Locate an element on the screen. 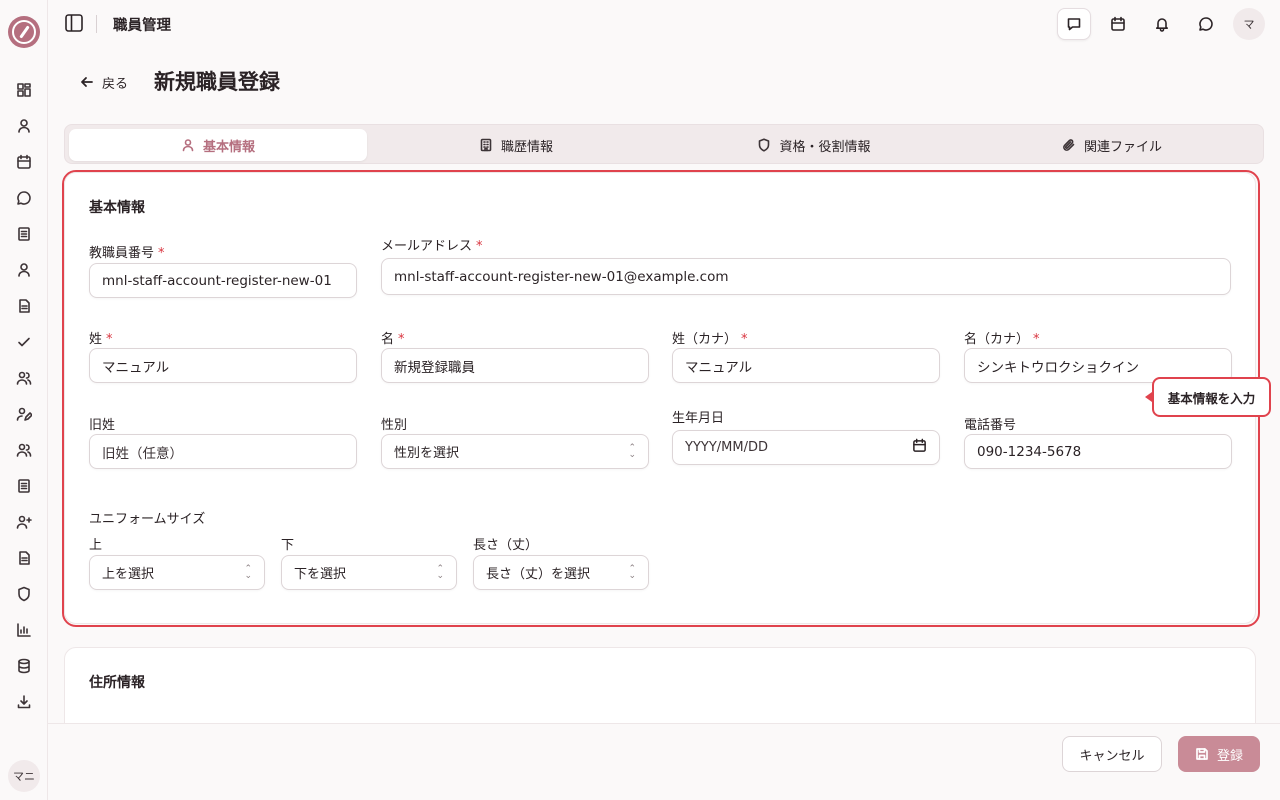  uniform-title: ユニフォームサイズ is located at coordinates (147, 519).